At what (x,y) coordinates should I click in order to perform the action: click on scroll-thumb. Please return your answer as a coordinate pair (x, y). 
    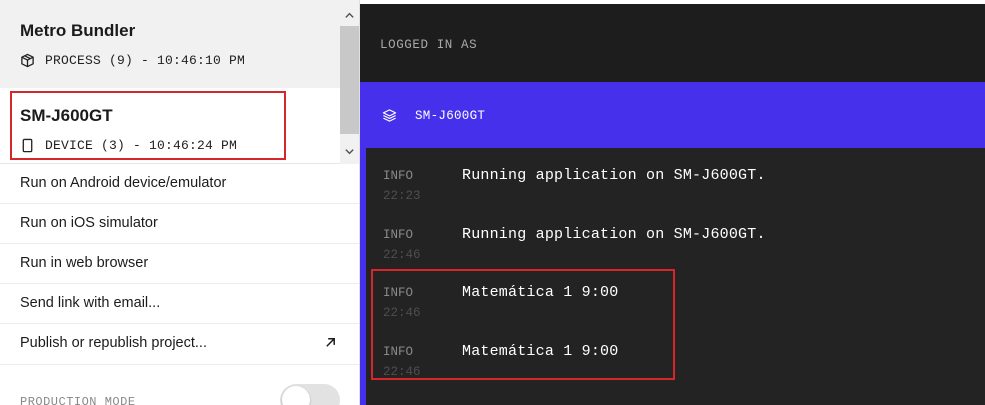
    Looking at the image, I should click on (349, 80).